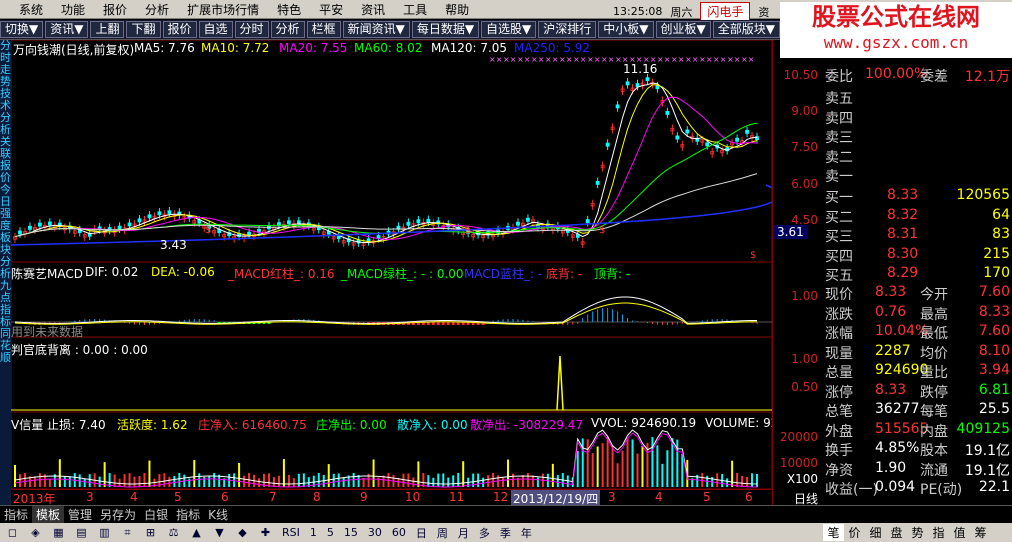  I want to click on date-month-later: 6, so click(749, 497).